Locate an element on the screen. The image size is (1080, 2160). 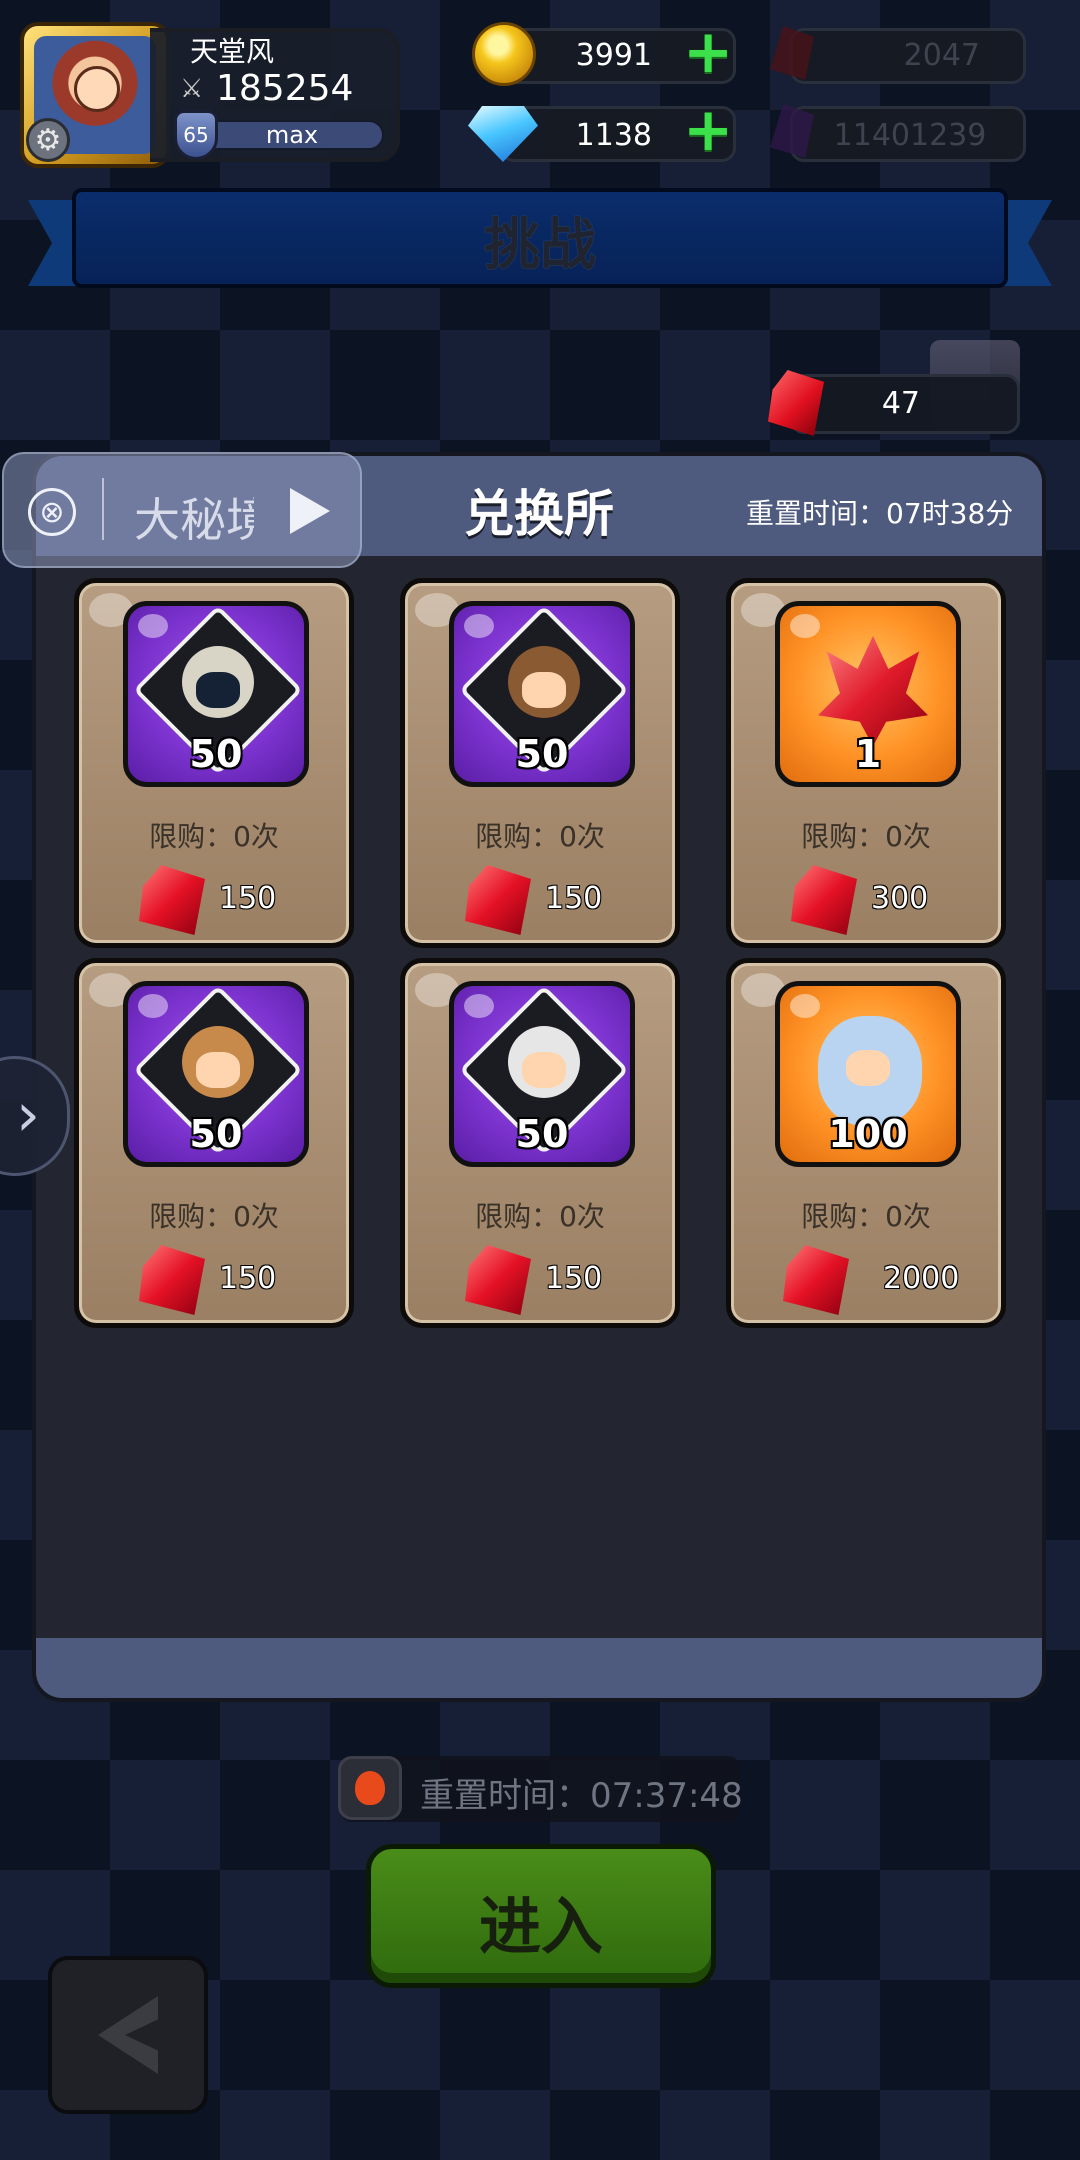
modal-footer is located at coordinates (539, 1668).